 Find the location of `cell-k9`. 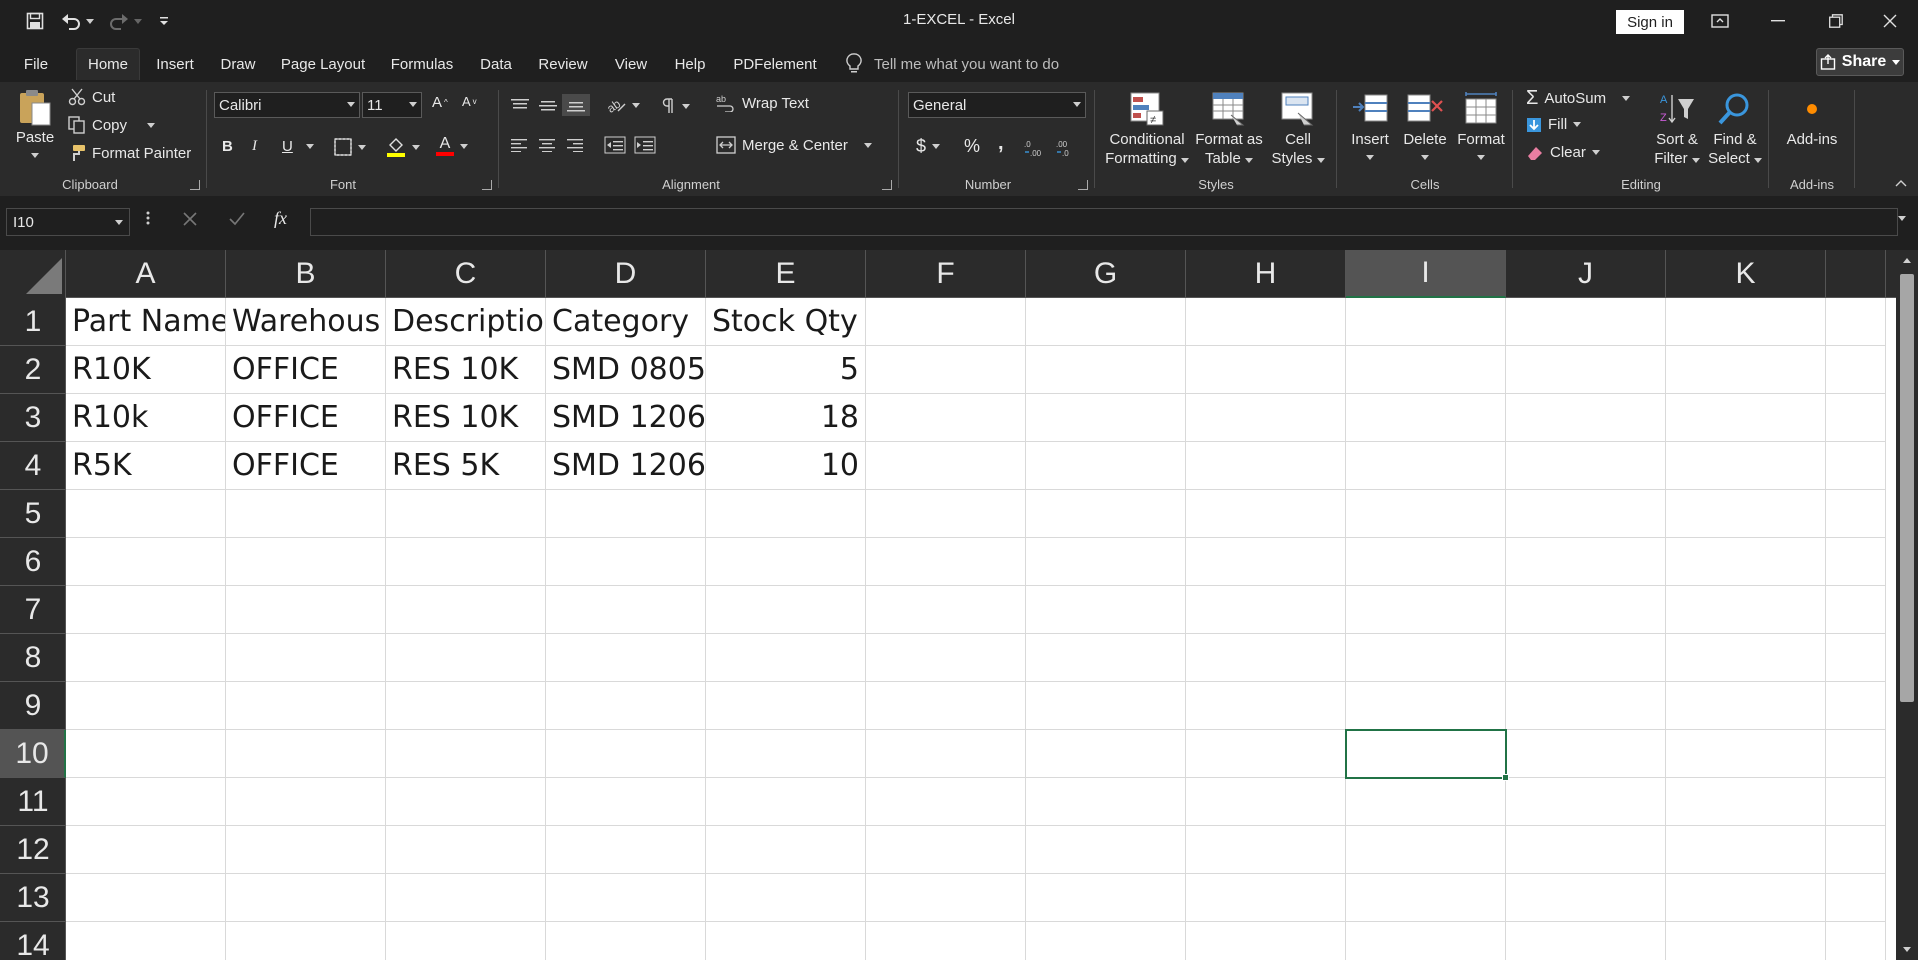

cell-k9 is located at coordinates (1746, 706).